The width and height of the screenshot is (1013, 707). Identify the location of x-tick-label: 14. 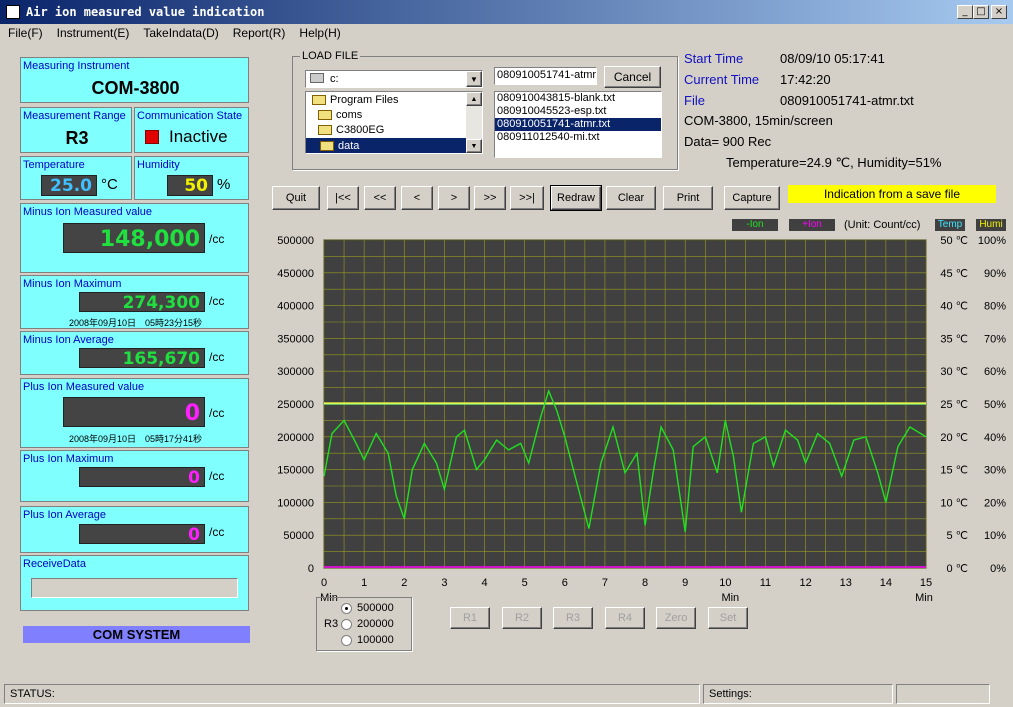
(886, 583).